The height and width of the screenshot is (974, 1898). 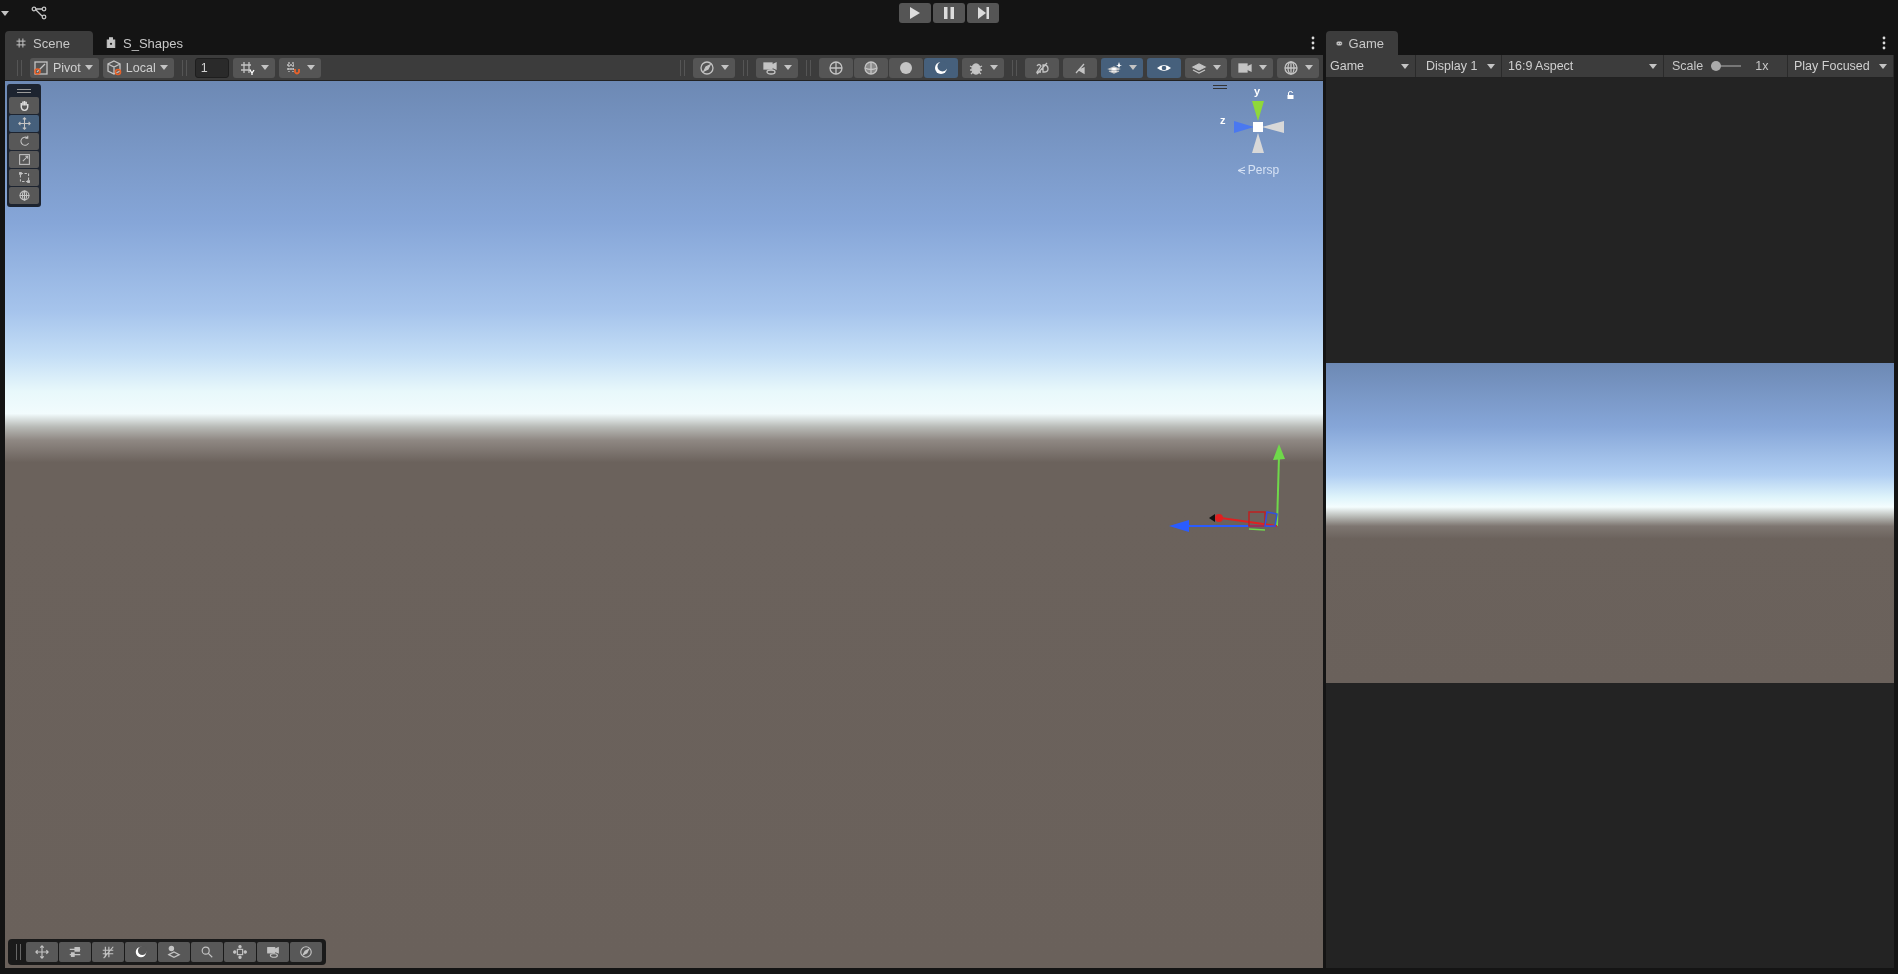 I want to click on layers-button, so click(x=1206, y=67).